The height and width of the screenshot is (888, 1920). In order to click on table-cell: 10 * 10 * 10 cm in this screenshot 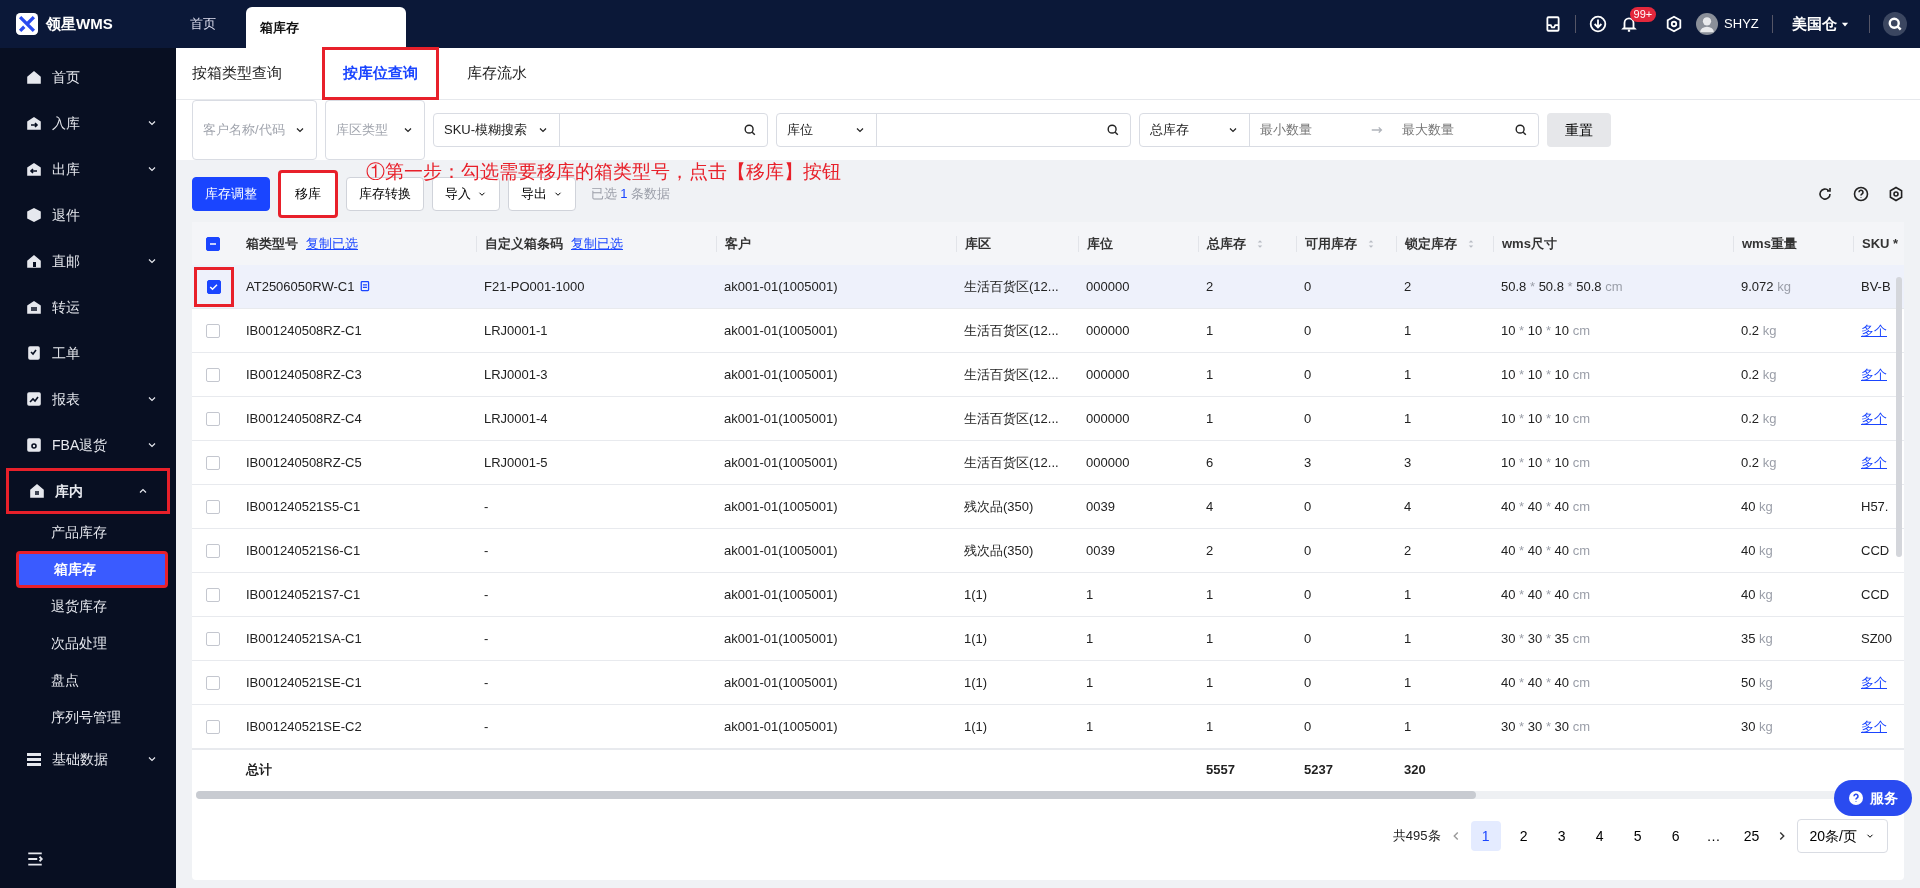, I will do `click(1545, 330)`.